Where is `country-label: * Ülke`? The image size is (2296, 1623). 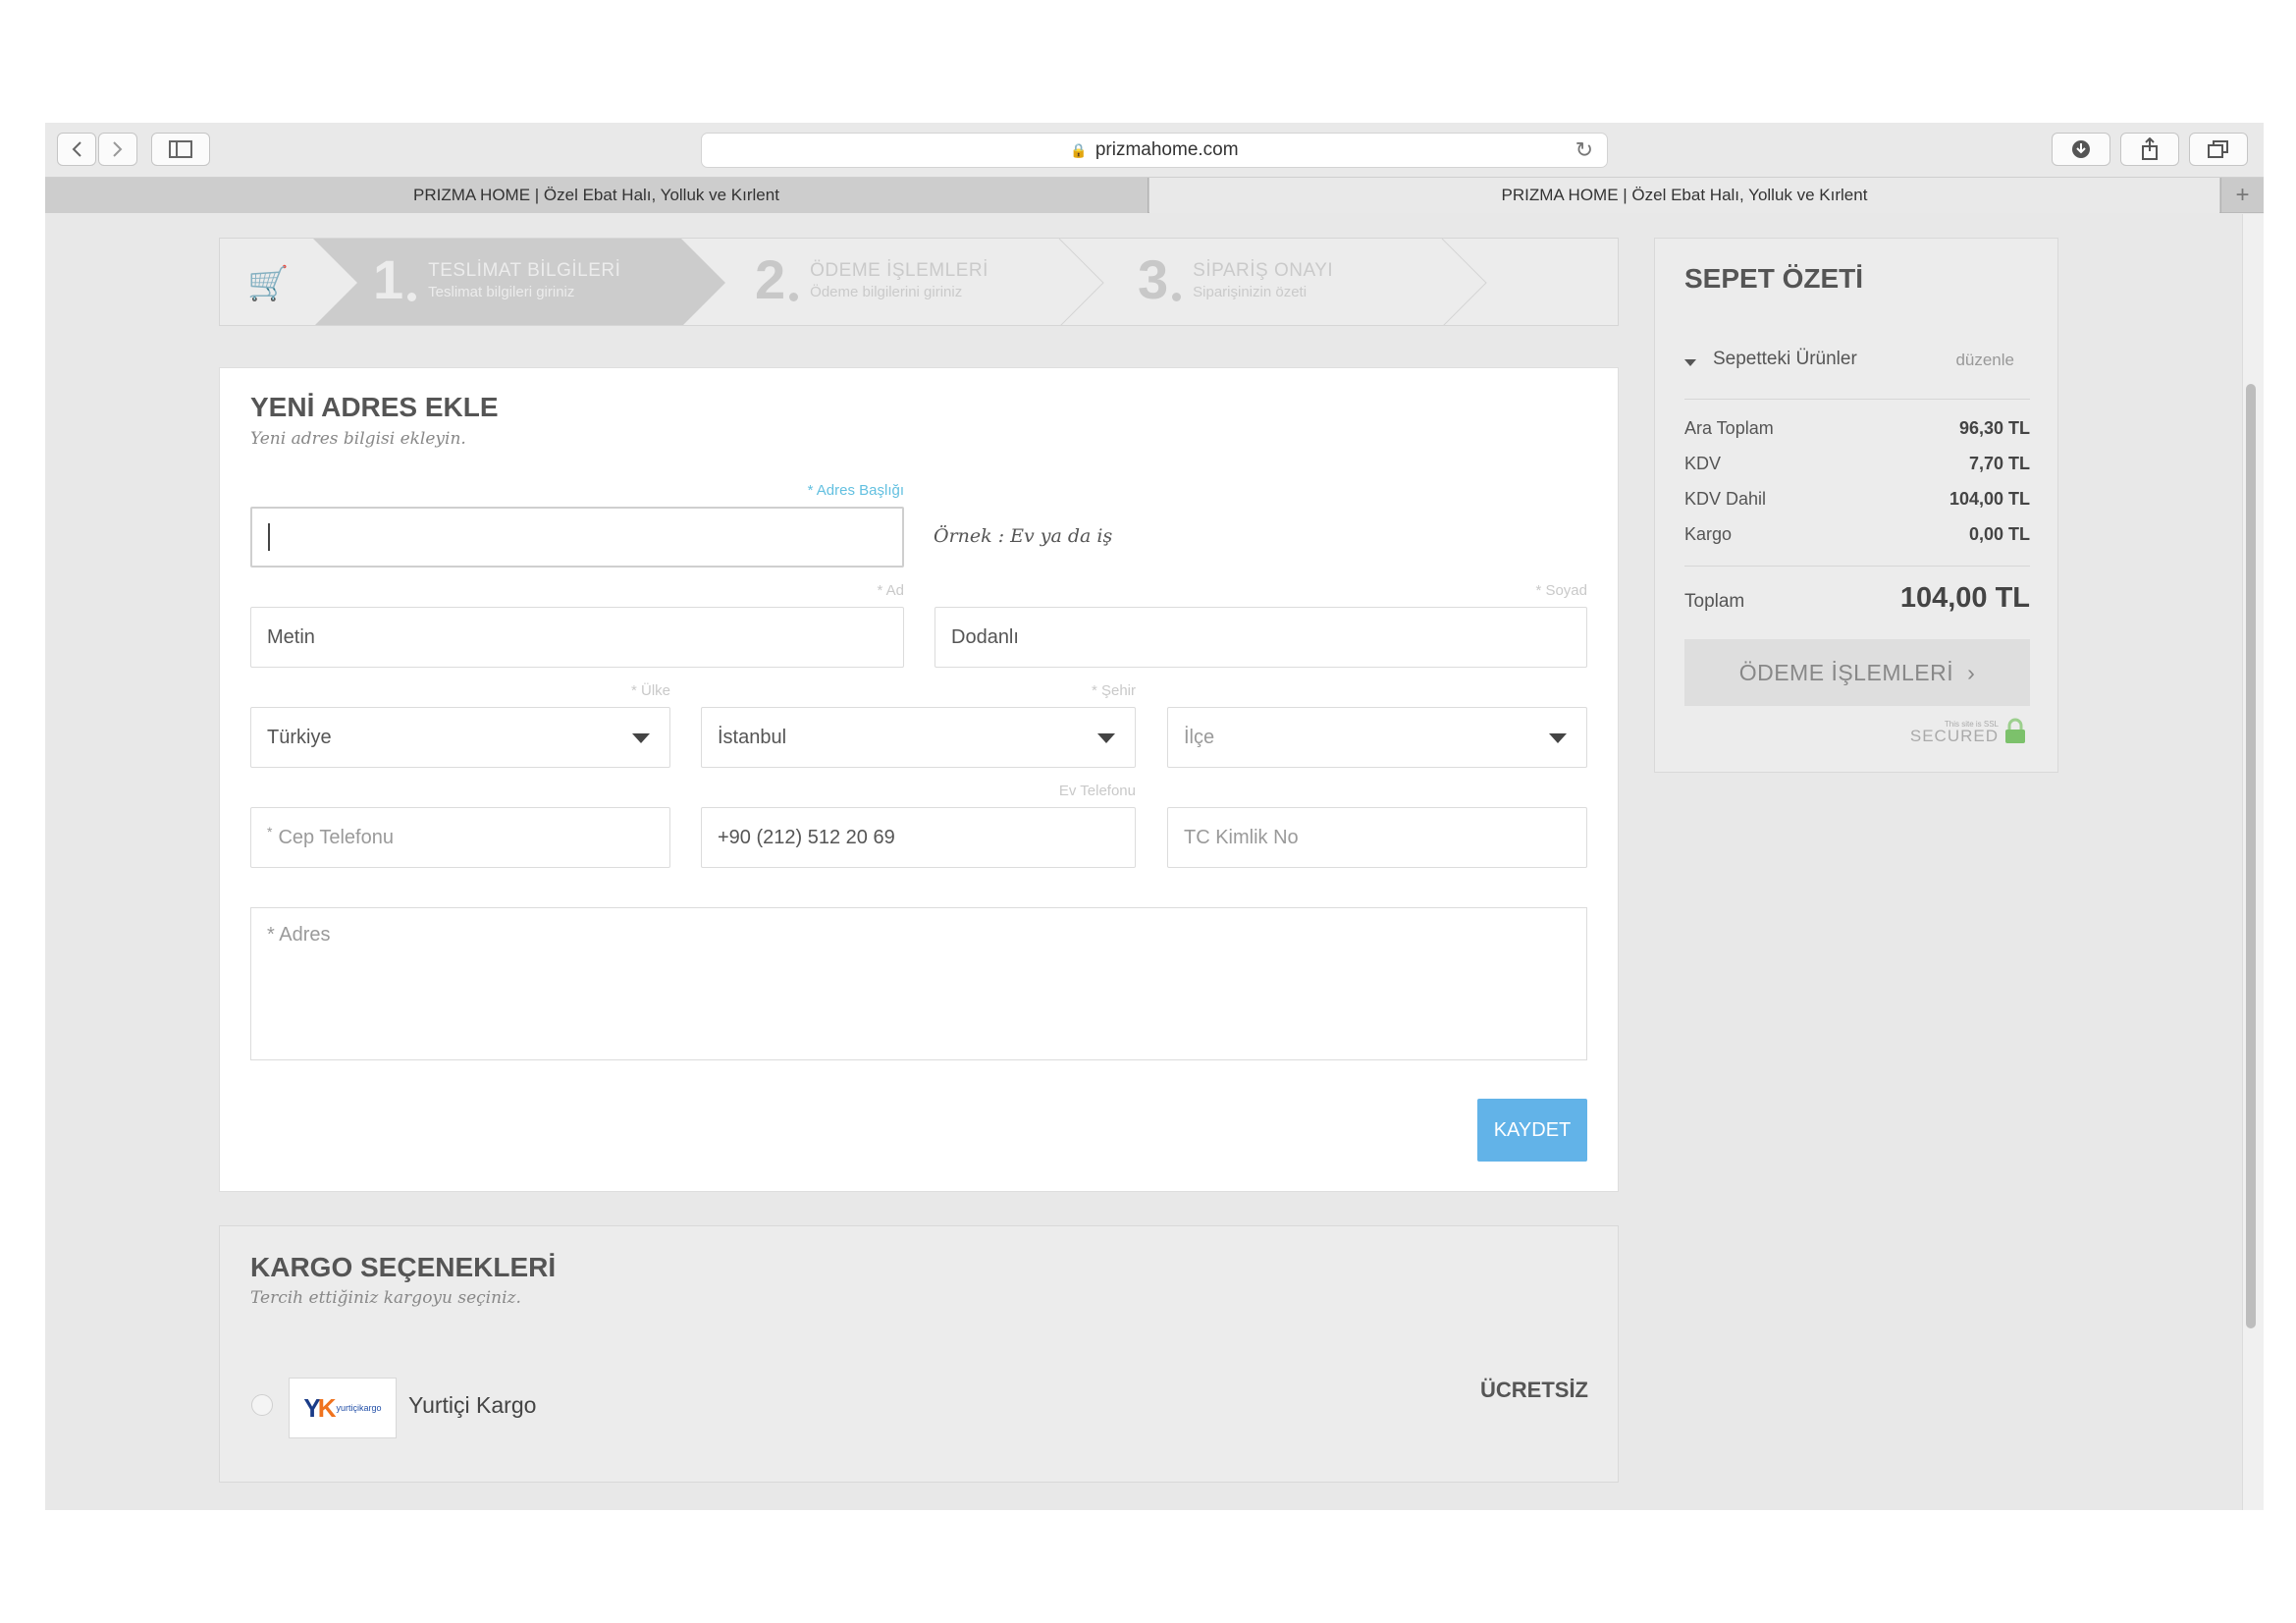 country-label: * Ülke is located at coordinates (650, 690).